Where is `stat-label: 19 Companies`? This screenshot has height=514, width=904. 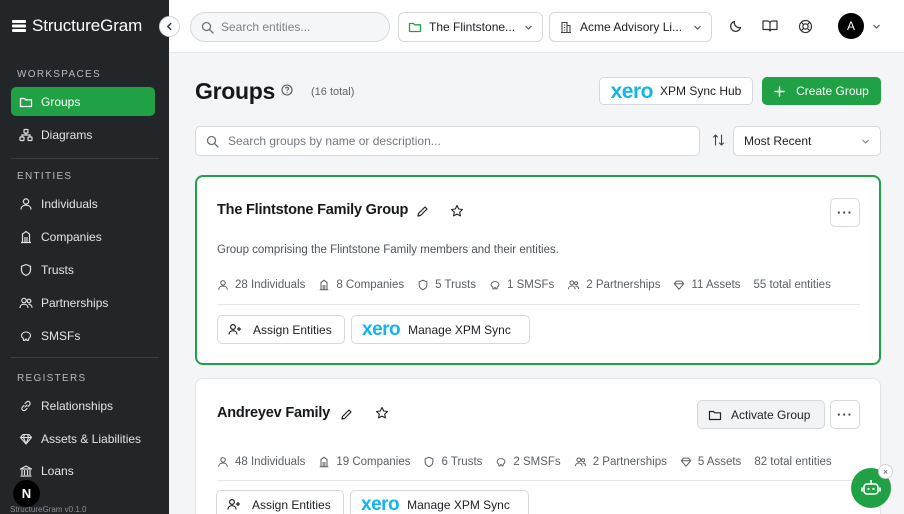
stat-label: 19 Companies is located at coordinates (373, 462).